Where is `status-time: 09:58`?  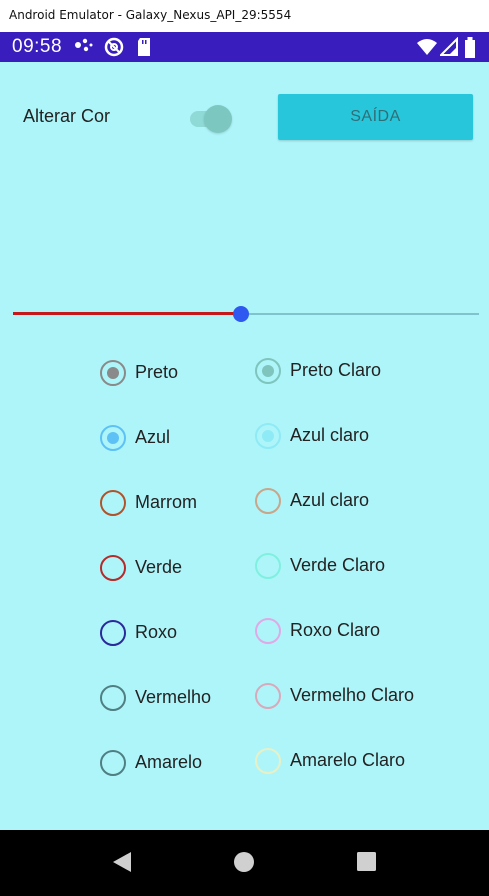 status-time: 09:58 is located at coordinates (37, 46).